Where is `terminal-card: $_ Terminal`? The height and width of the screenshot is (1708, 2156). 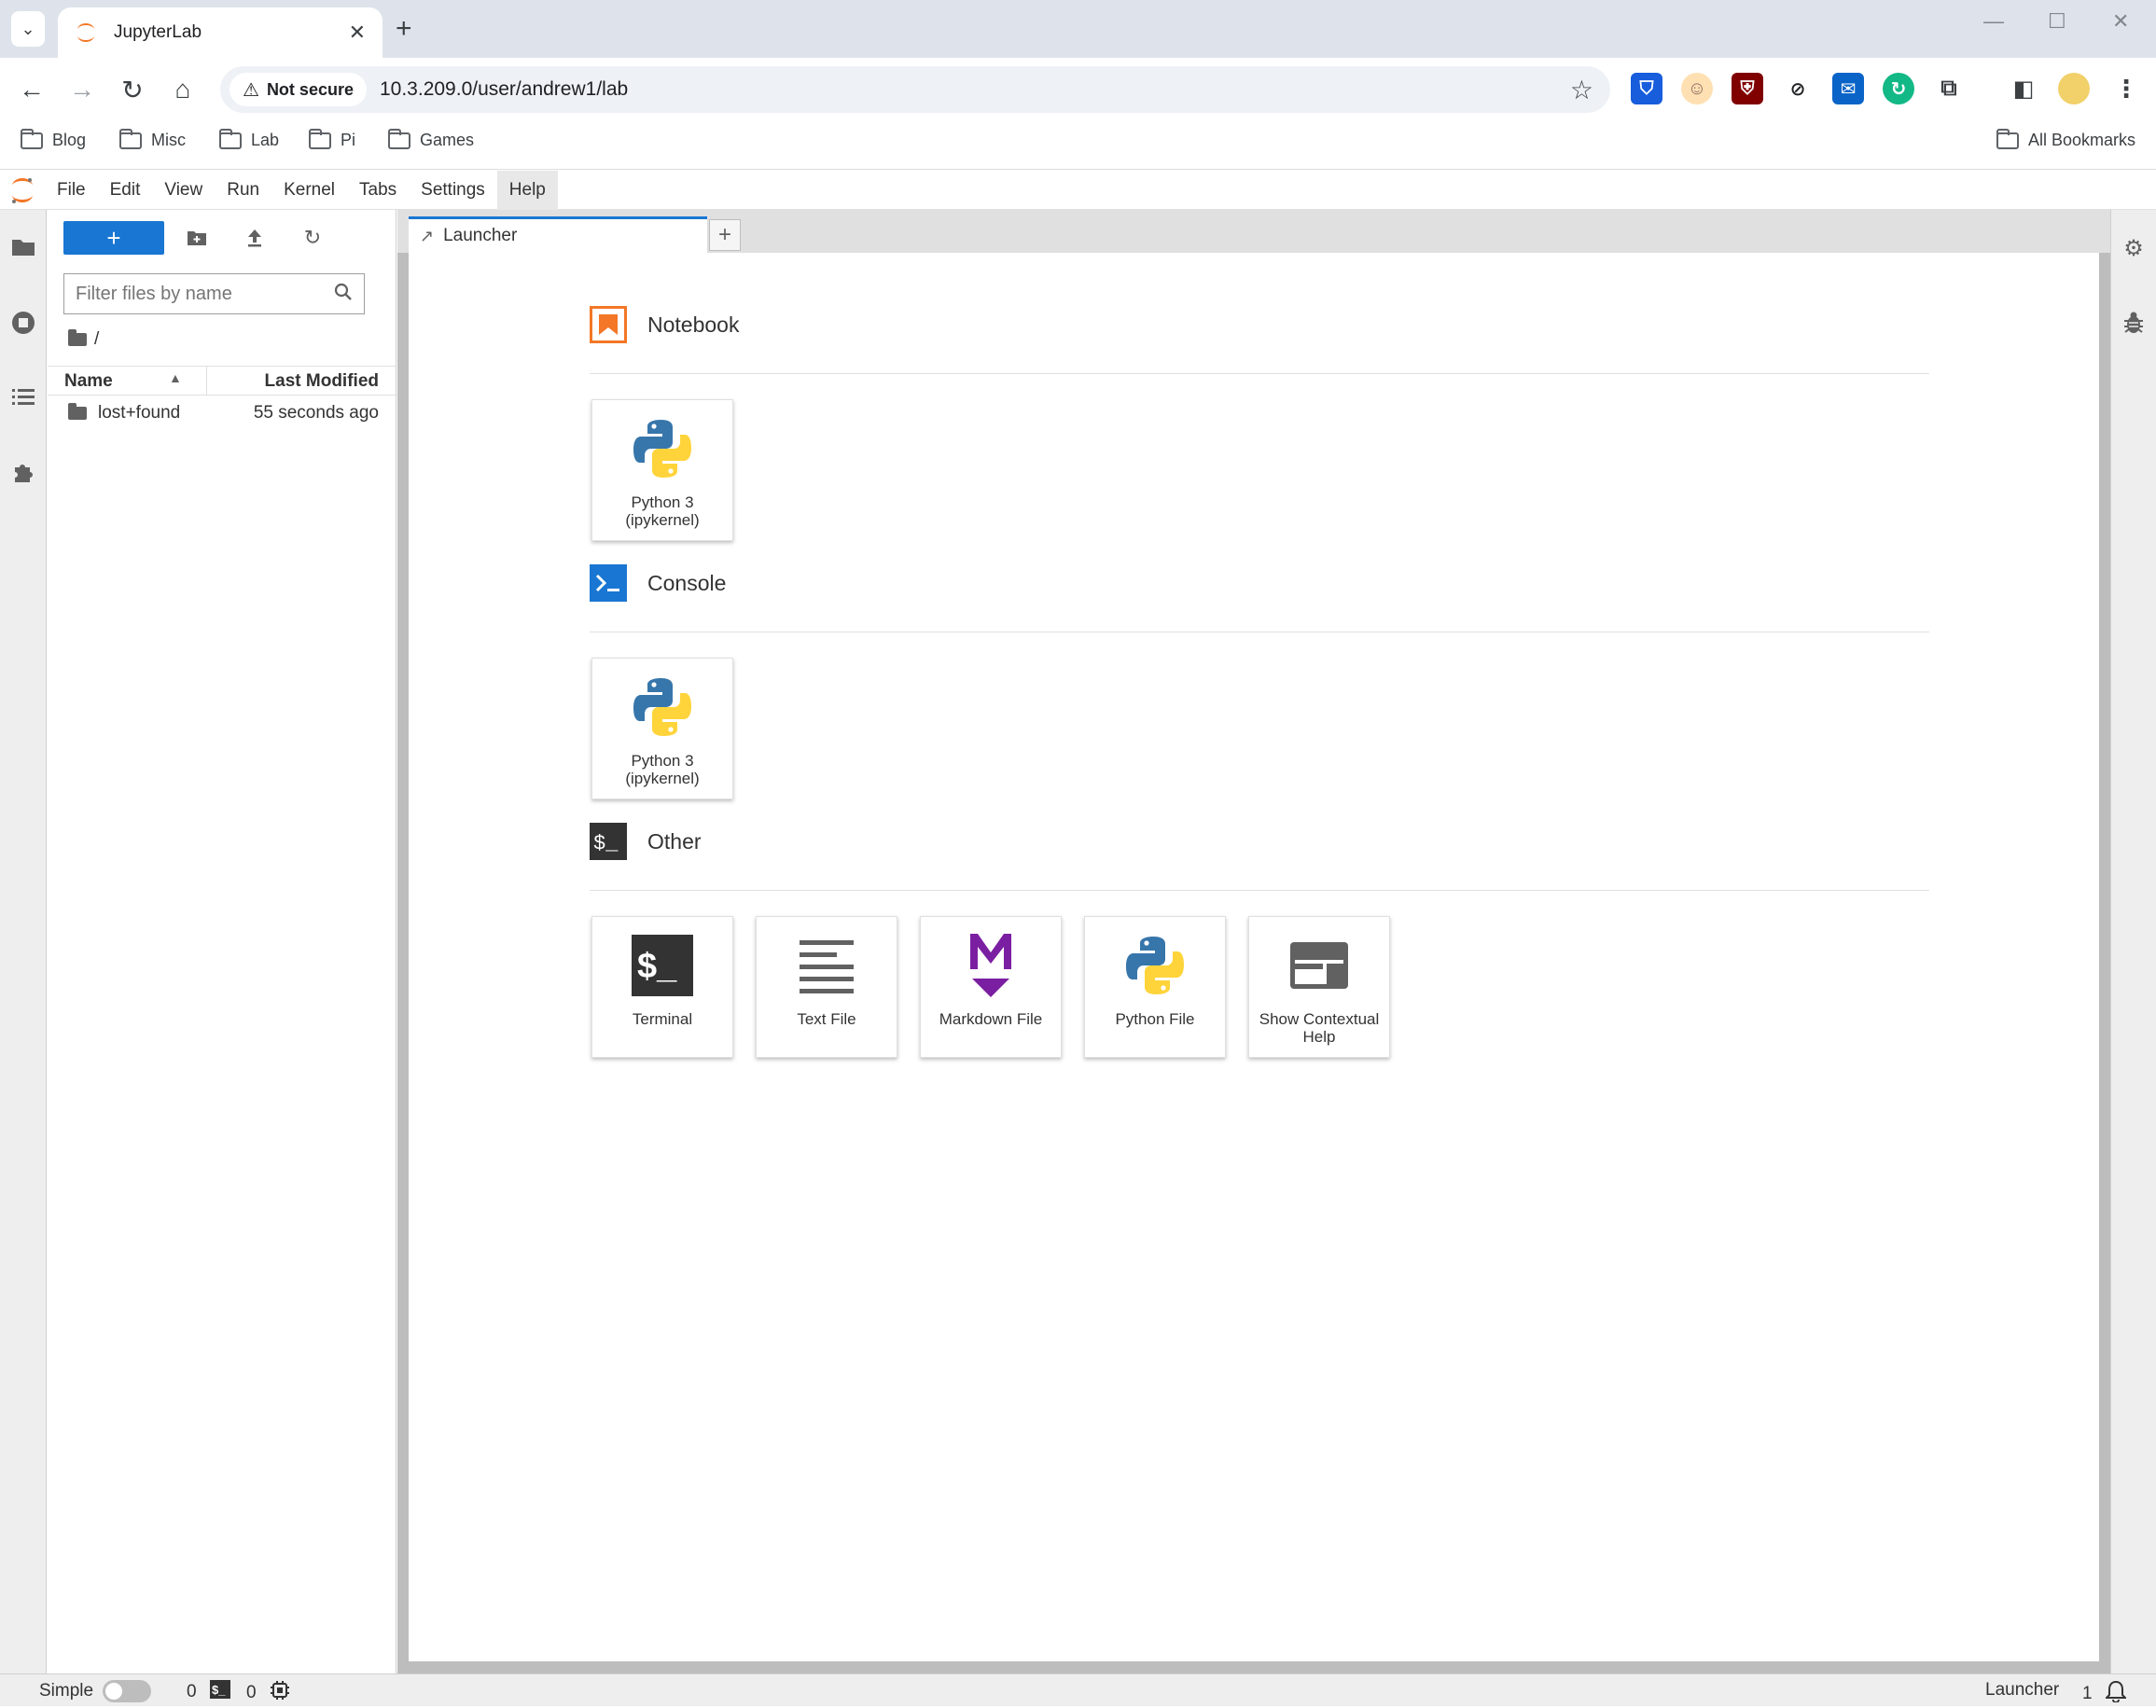 terminal-card: $_ Terminal is located at coordinates (662, 987).